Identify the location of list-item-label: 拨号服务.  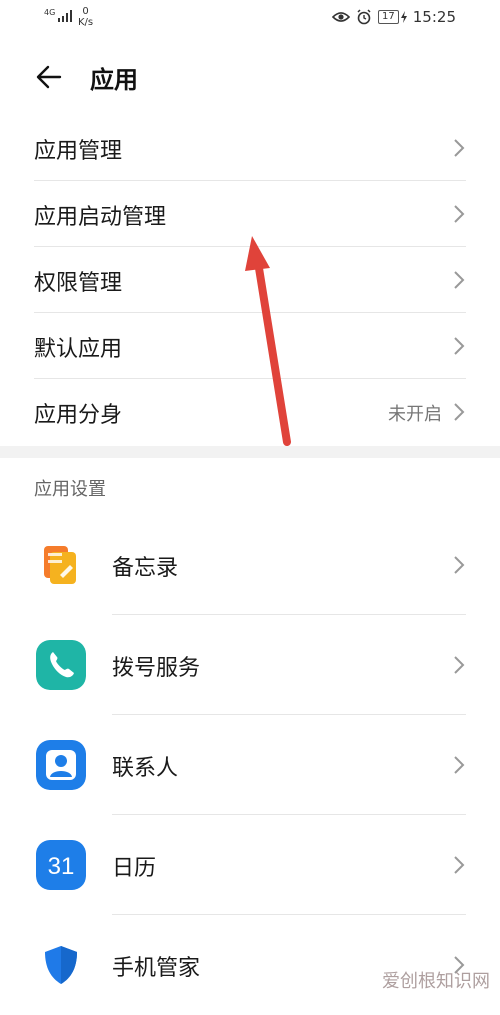
(156, 668).